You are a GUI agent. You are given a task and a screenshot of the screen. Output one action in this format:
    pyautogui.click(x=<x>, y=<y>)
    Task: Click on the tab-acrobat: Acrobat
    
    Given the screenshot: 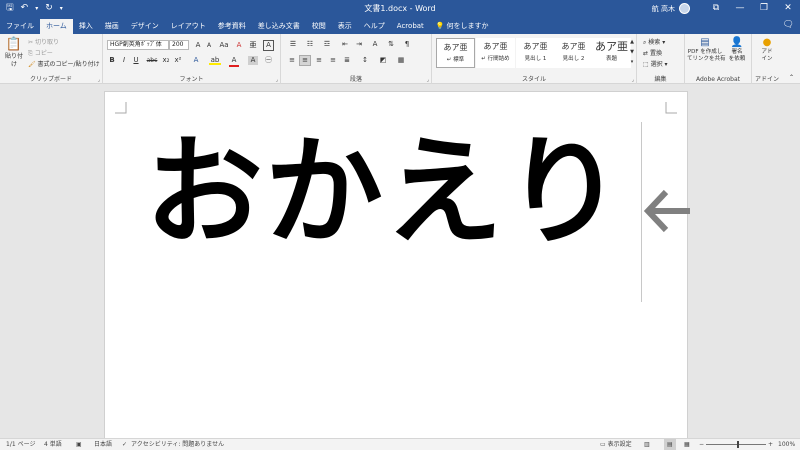 What is the action you would take?
    pyautogui.click(x=410, y=26)
    